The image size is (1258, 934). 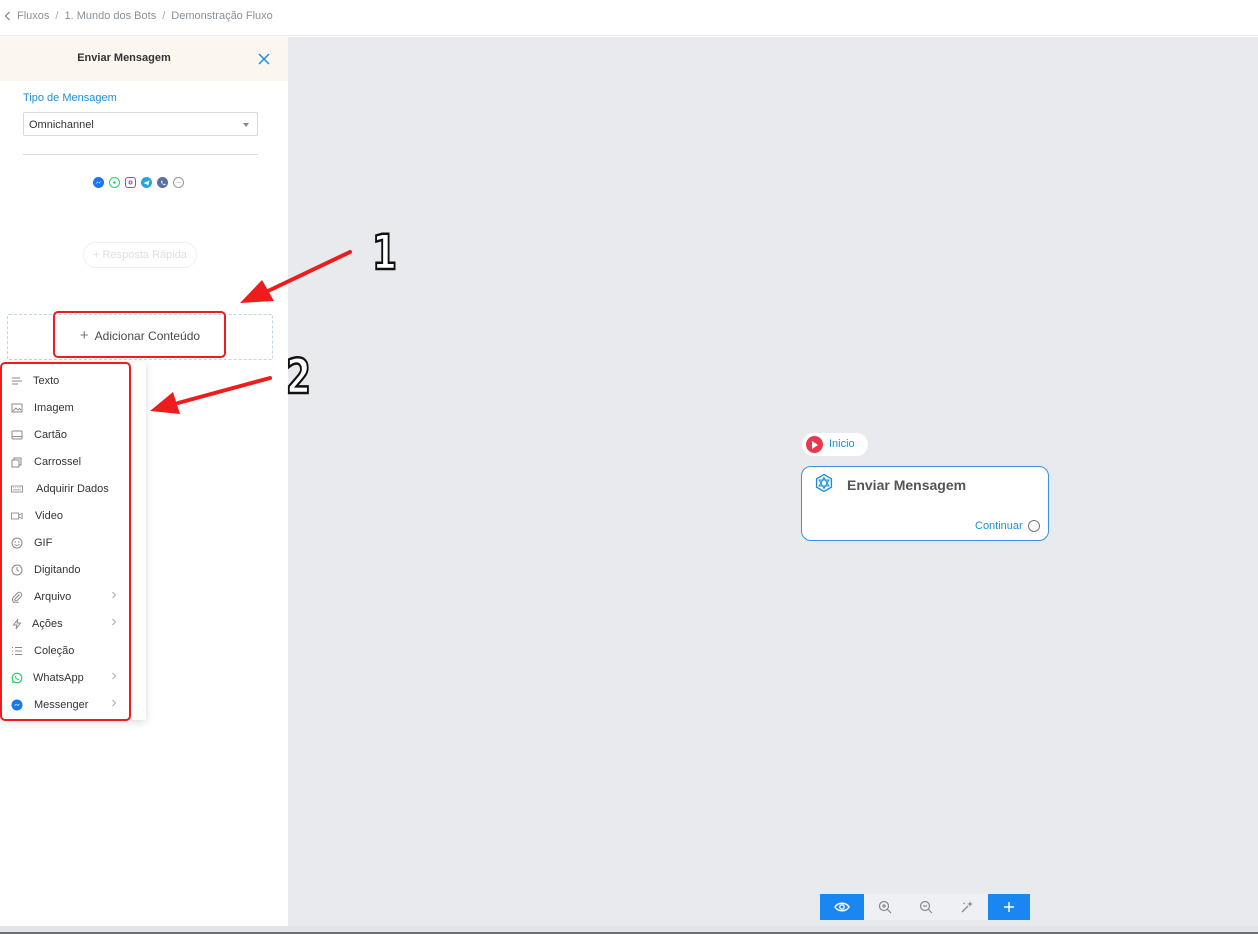 I want to click on chat-icon, so click(x=178, y=182).